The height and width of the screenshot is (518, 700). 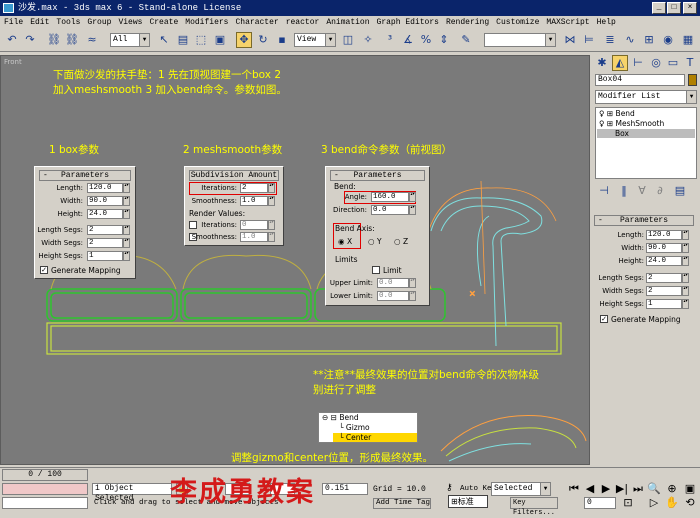 What do you see at coordinates (347, 22) in the screenshot?
I see `menu-animation: Animation` at bounding box center [347, 22].